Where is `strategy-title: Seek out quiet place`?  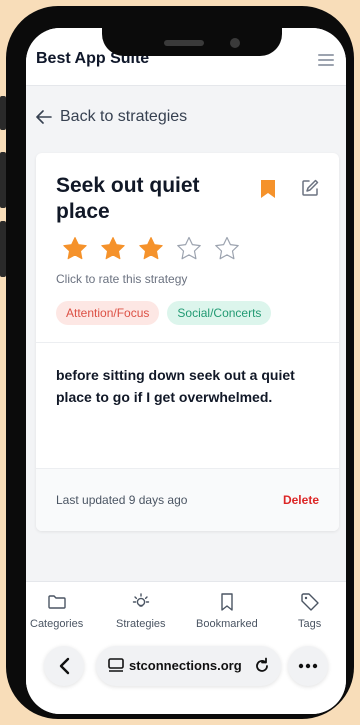 strategy-title: Seek out quiet place is located at coordinates (128, 198).